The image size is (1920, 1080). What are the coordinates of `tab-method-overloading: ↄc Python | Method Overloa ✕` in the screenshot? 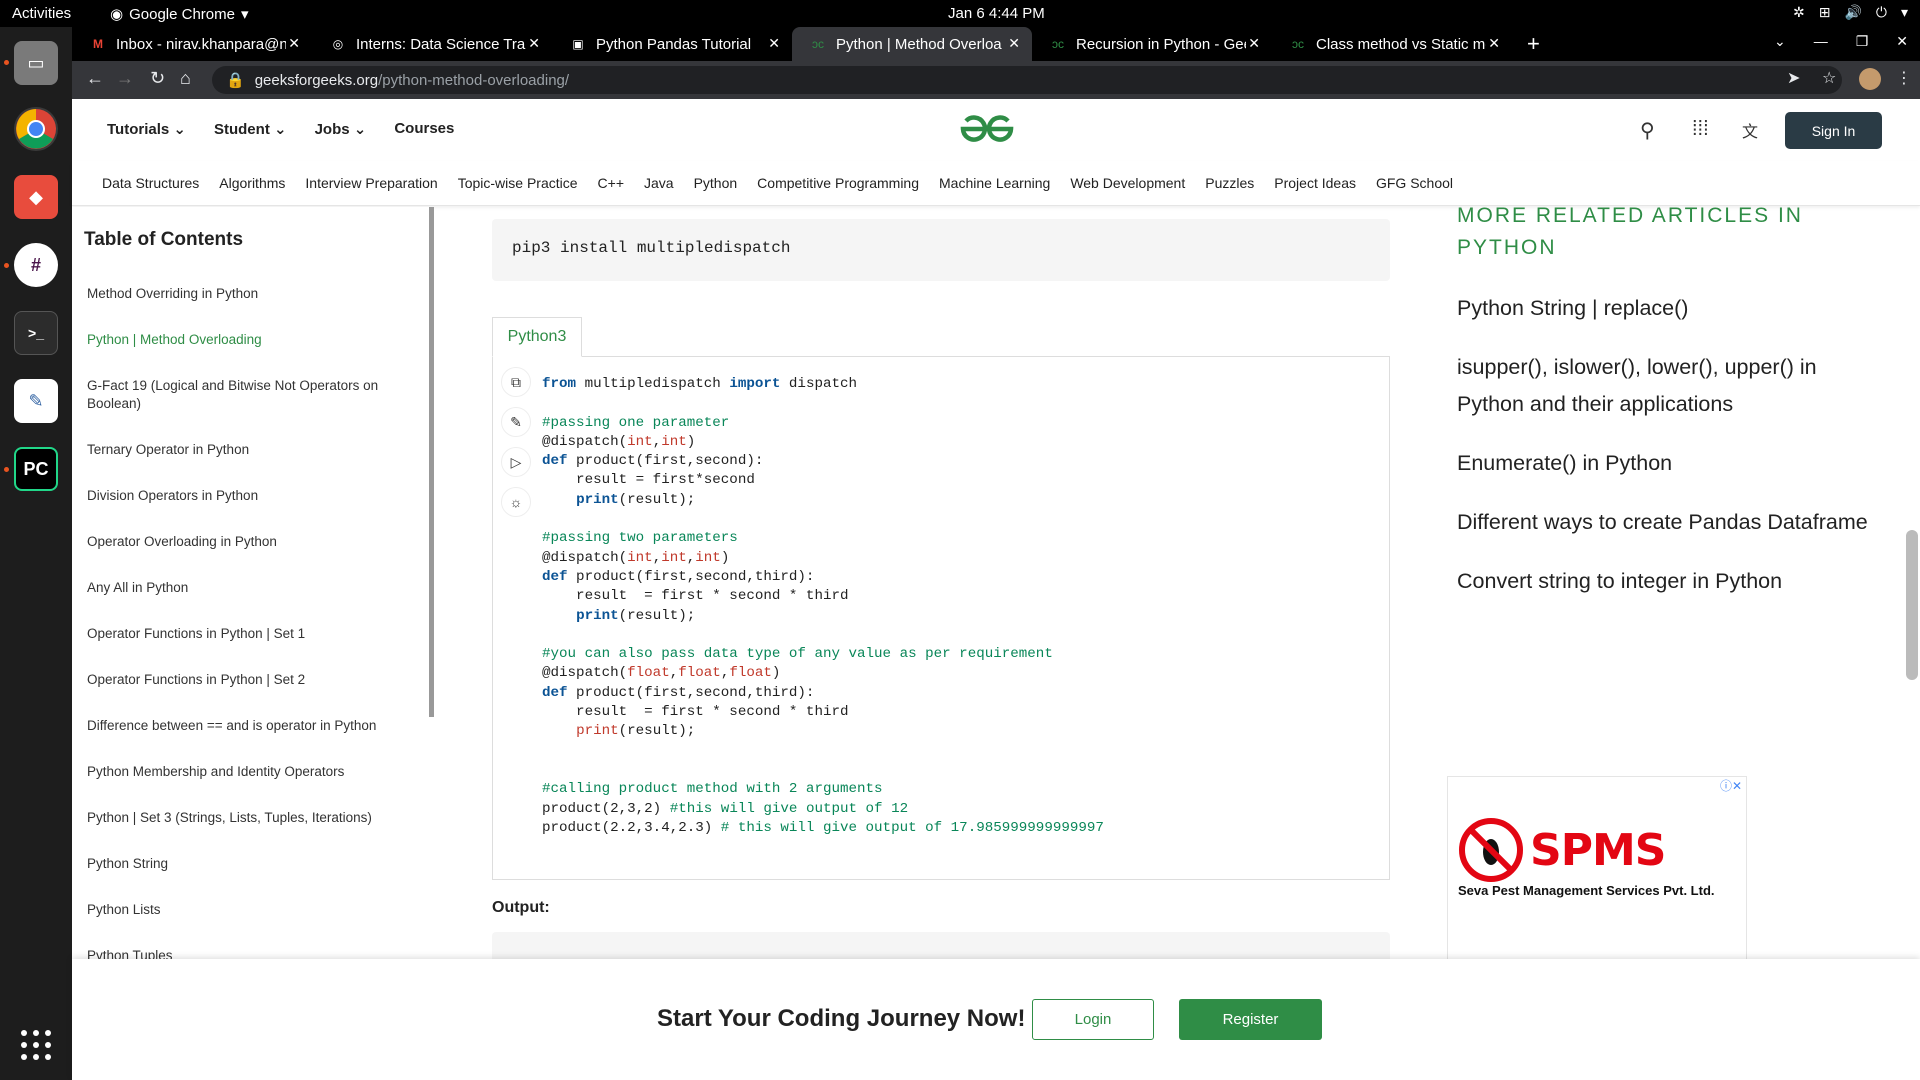 It's located at (912, 44).